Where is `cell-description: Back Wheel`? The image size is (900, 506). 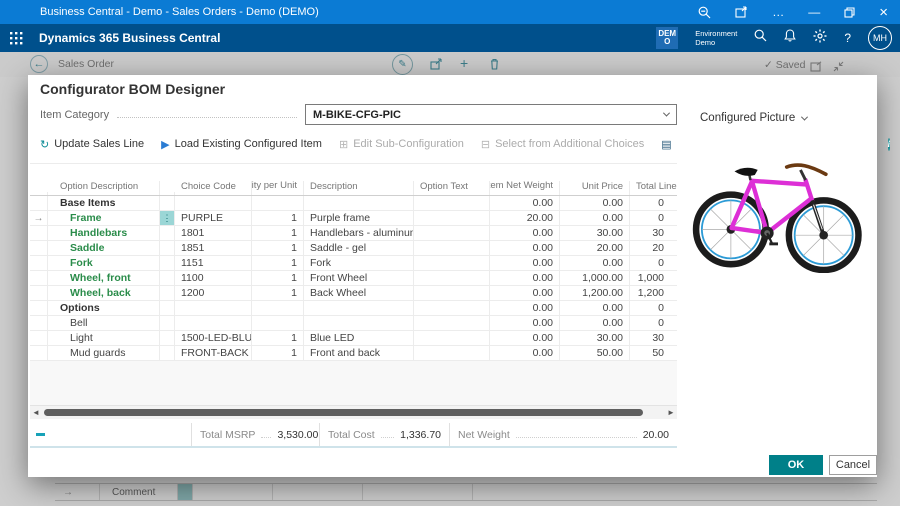 cell-description: Back Wheel is located at coordinates (359, 293).